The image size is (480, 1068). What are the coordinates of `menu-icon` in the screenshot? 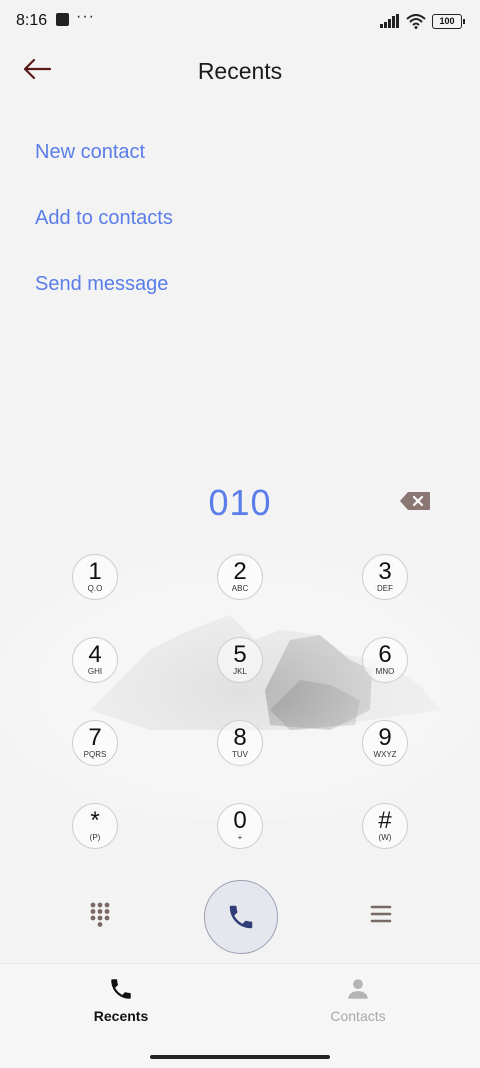 It's located at (381, 914).